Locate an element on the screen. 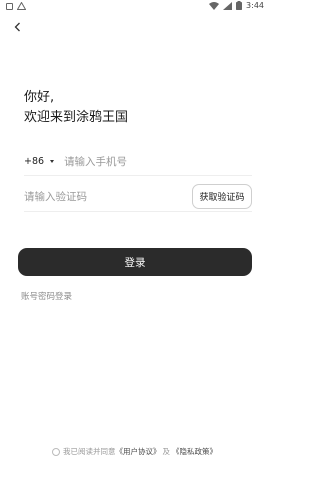 The image size is (320, 480). status-time: 3:44 is located at coordinates (255, 5).